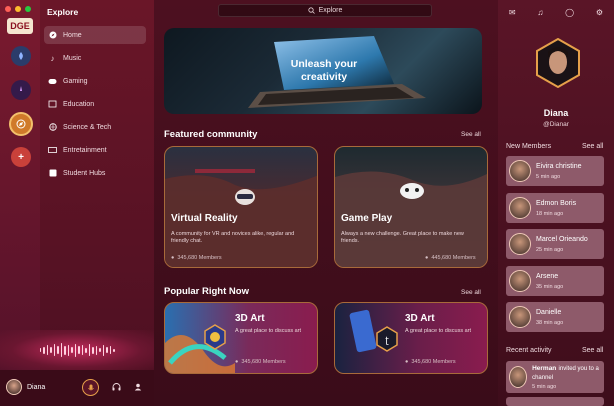  Describe the element at coordinates (79, 104) in the screenshot. I see `nav-item-label: Education` at that location.